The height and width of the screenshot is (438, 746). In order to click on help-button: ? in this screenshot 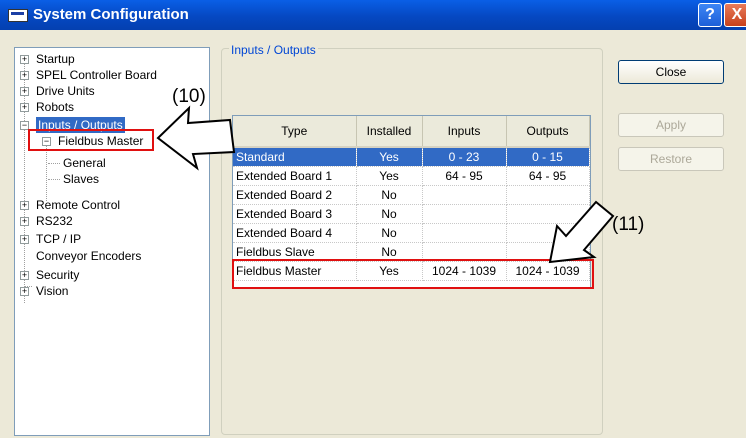, I will do `click(710, 15)`.